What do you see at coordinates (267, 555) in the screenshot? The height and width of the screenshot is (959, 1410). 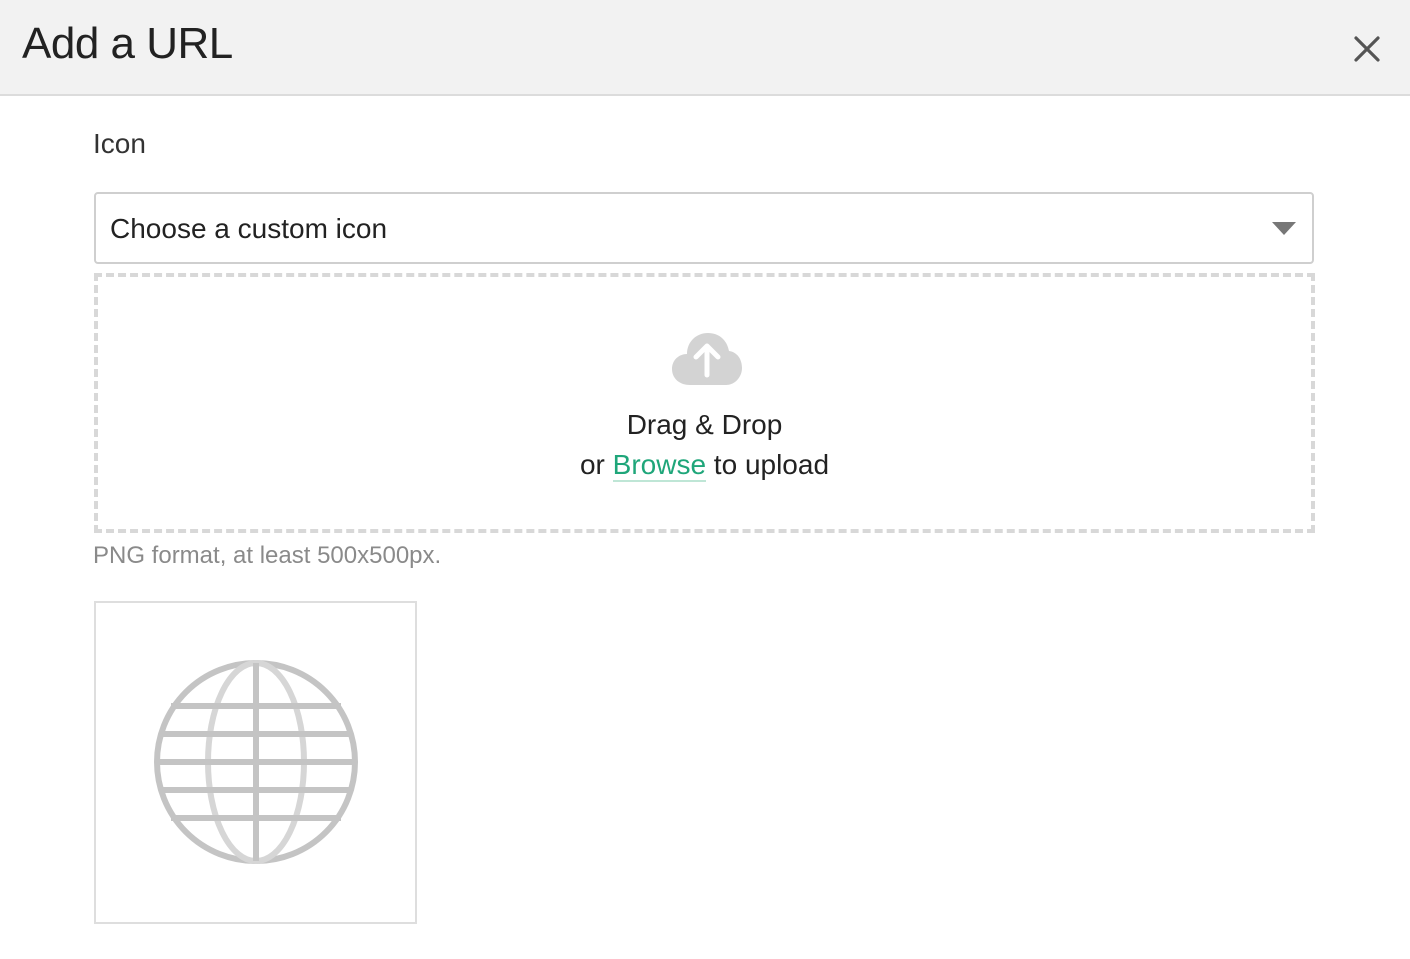 I see `icon-help-text: PNG format, at least 500x500px.` at bounding box center [267, 555].